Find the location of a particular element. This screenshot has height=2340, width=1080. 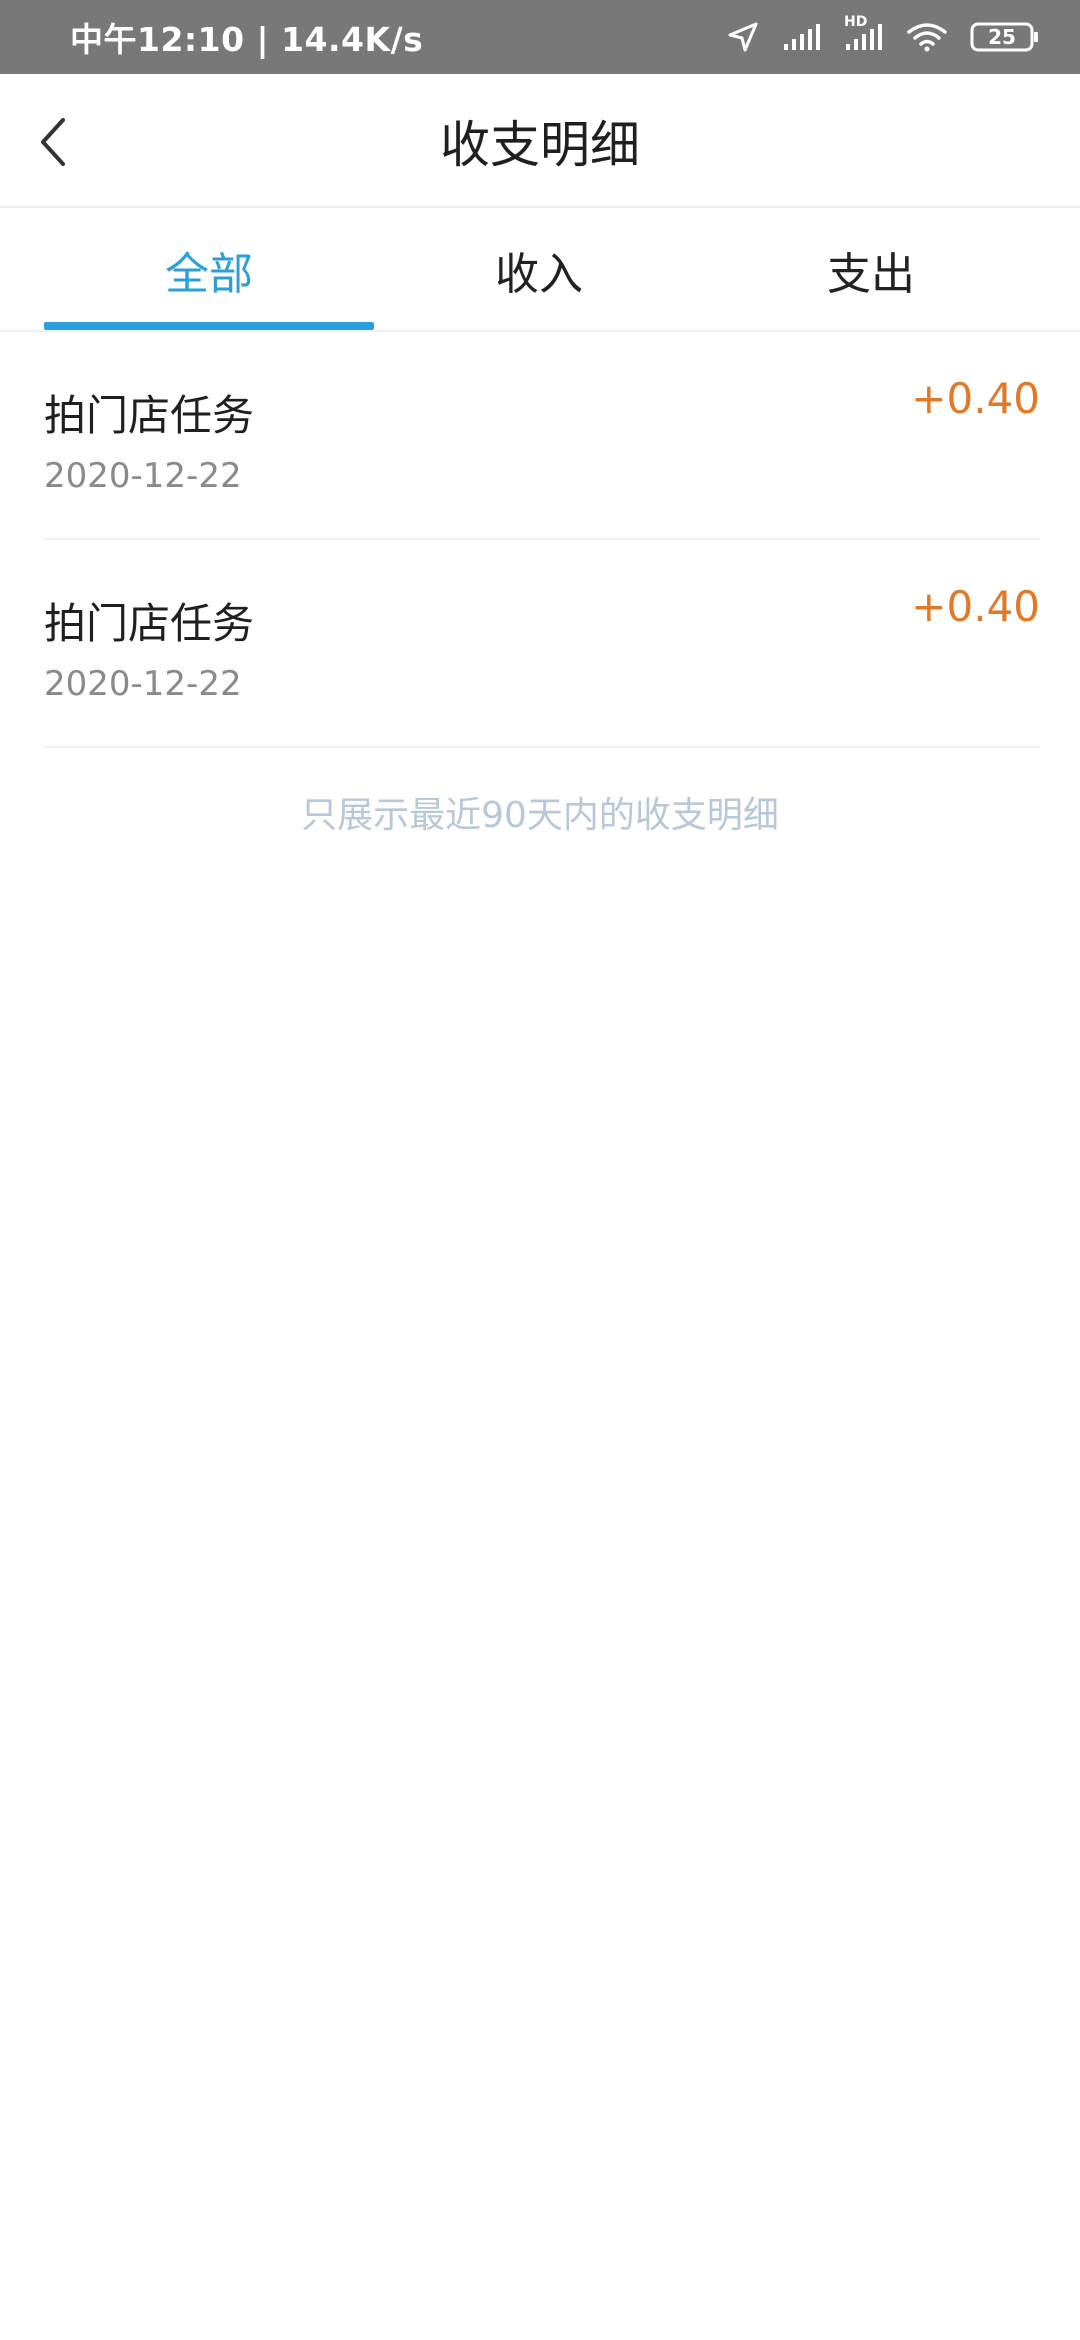

tab-income: 收入 is located at coordinates (539, 270).